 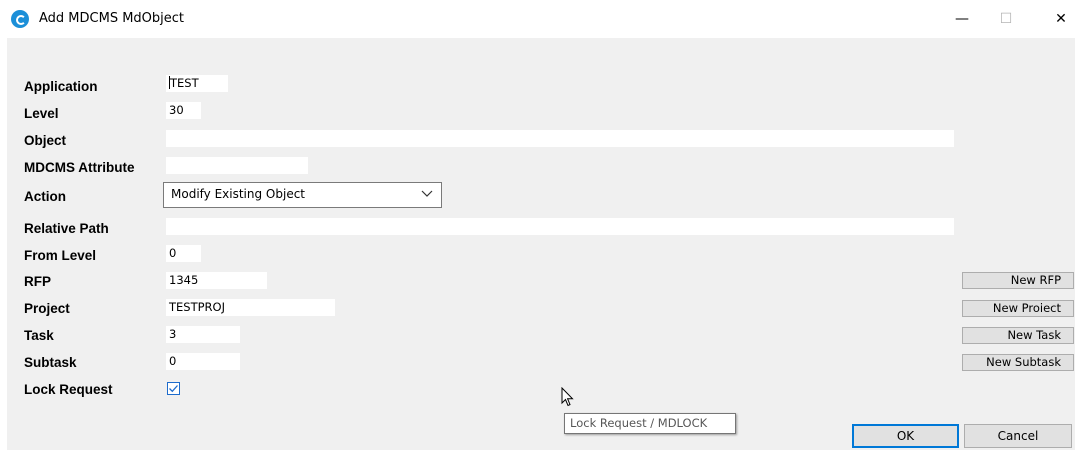 I want to click on mdcms-attribute-label: MDCMS Attribute, so click(x=79, y=167).